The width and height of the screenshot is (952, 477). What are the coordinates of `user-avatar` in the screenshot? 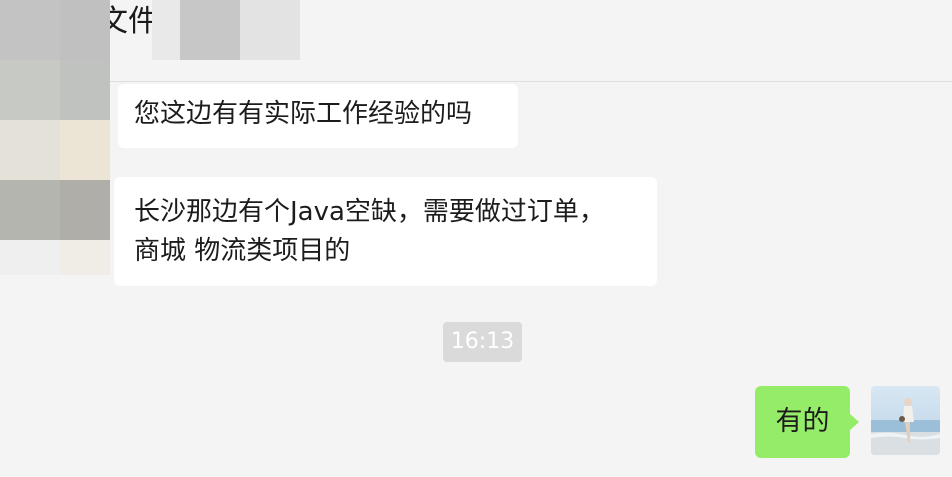 It's located at (905, 420).